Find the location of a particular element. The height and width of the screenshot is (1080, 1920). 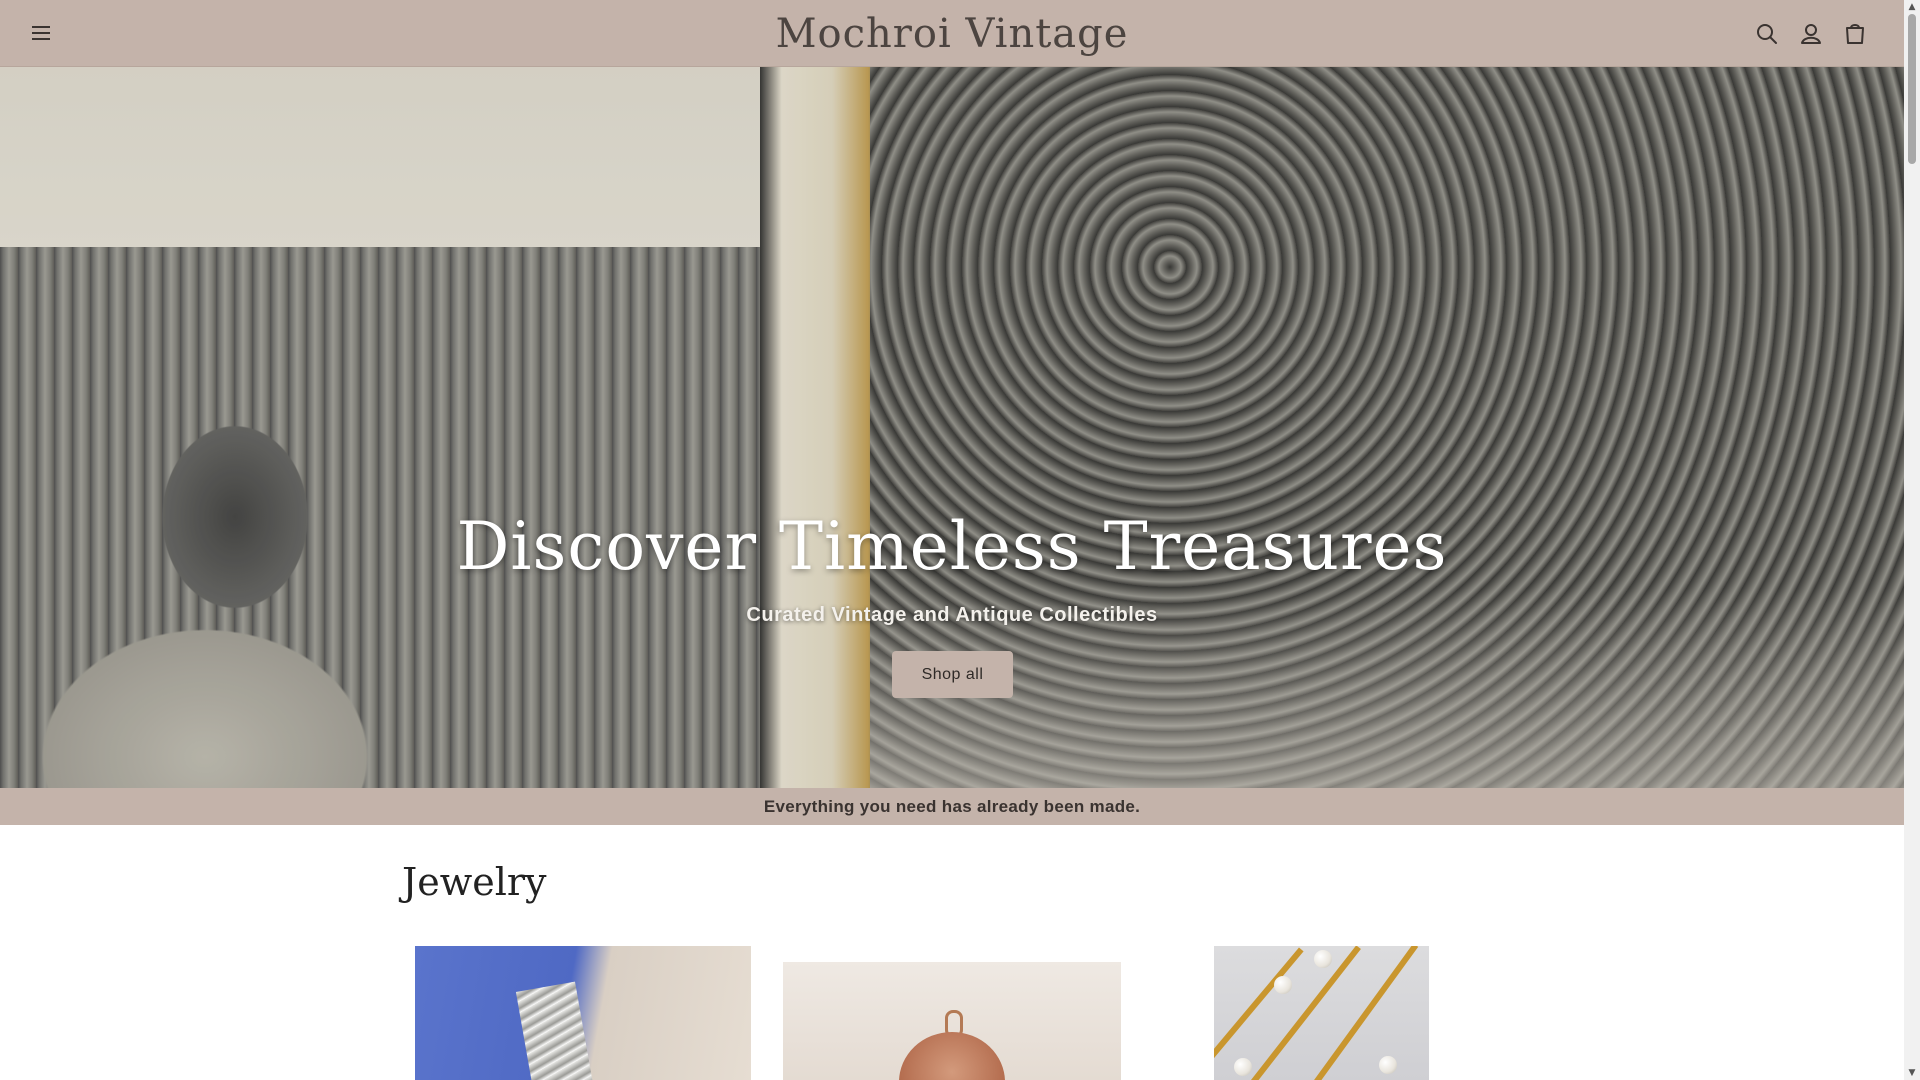

account-icon is located at coordinates (1811, 34).